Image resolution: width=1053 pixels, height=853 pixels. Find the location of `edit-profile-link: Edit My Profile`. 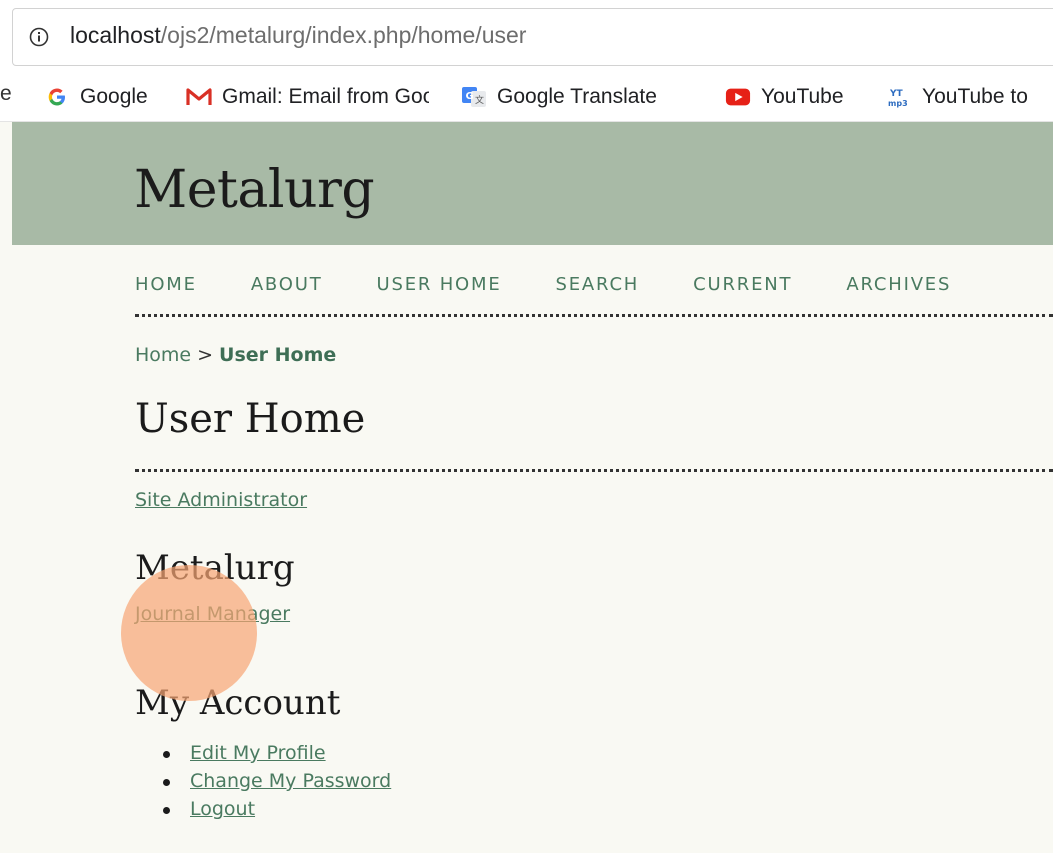

edit-profile-link: Edit My Profile is located at coordinates (258, 753).